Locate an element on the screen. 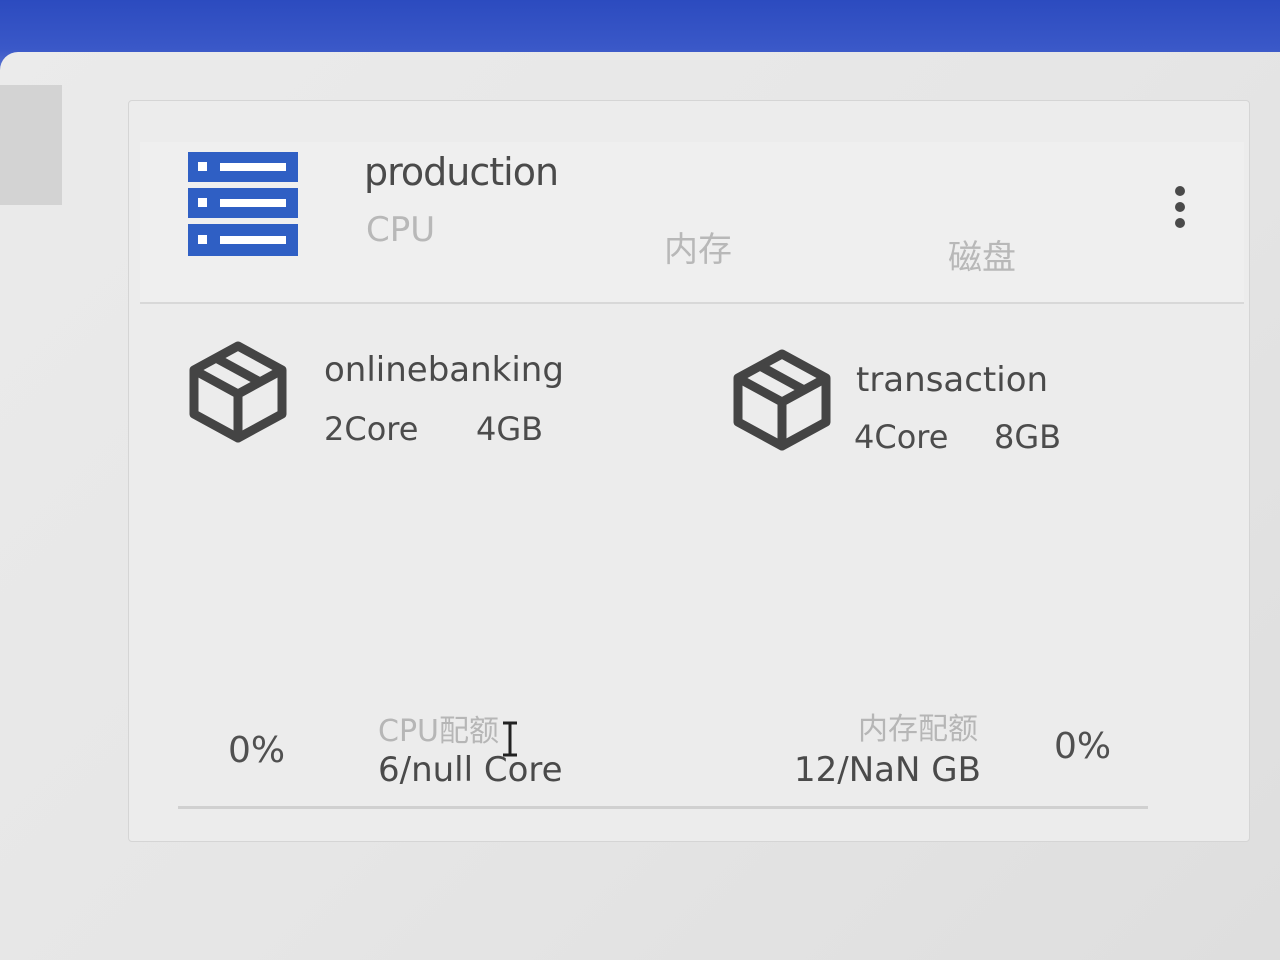 This screenshot has width=1280, height=960. app-cpu: 4Core is located at coordinates (901, 437).